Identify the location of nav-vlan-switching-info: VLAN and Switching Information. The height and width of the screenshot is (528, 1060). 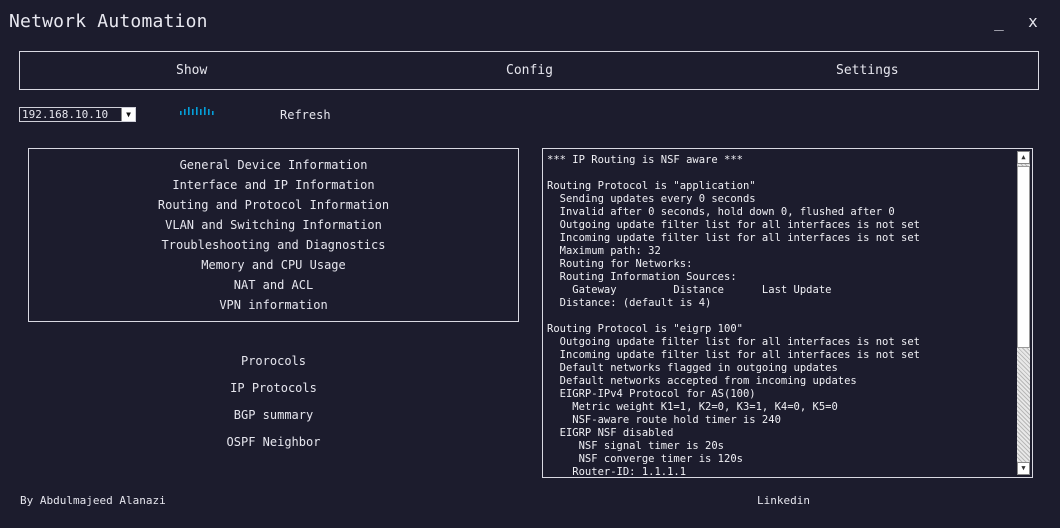
(273, 225).